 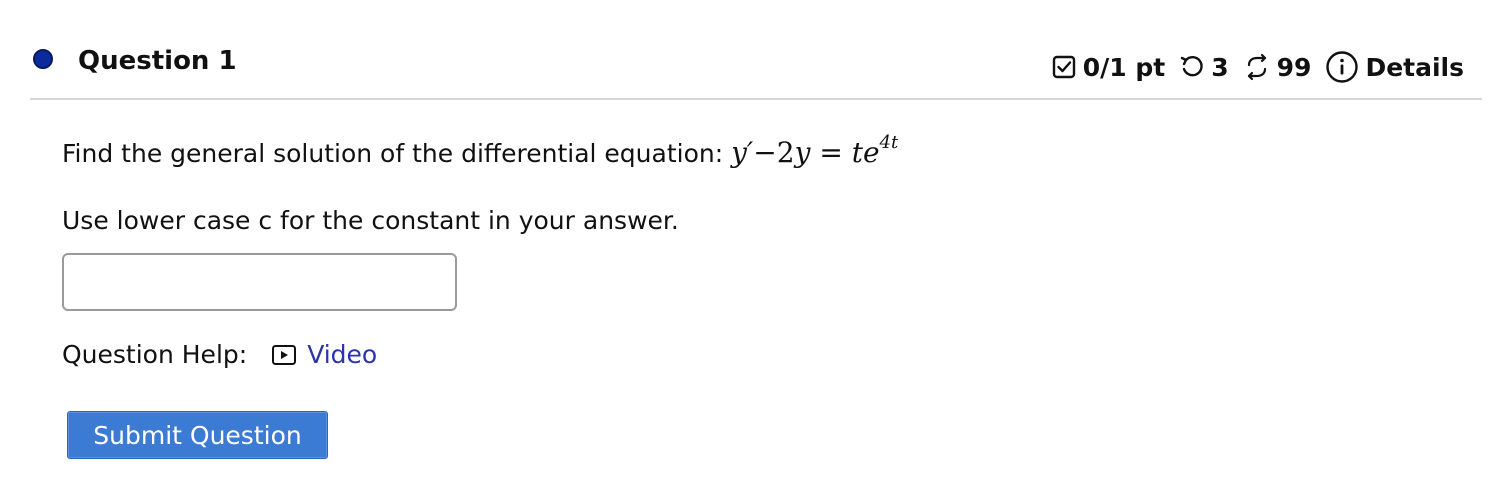 What do you see at coordinates (865, 152) in the screenshot?
I see `eq-rhs: te` at bounding box center [865, 152].